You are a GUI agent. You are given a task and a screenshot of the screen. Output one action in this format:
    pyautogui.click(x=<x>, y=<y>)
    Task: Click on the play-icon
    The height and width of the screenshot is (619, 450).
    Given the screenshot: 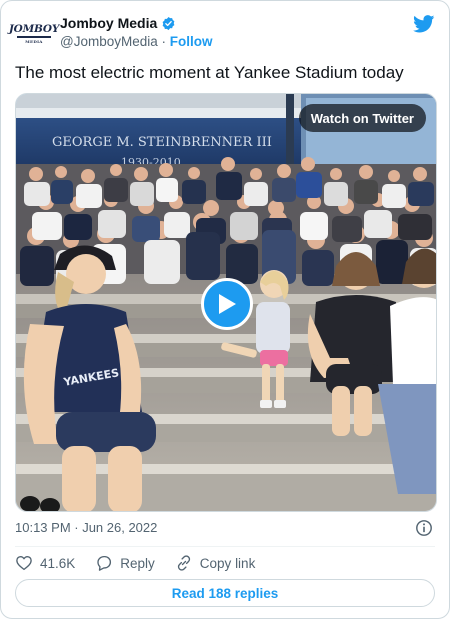 What is the action you would take?
    pyautogui.click(x=227, y=304)
    